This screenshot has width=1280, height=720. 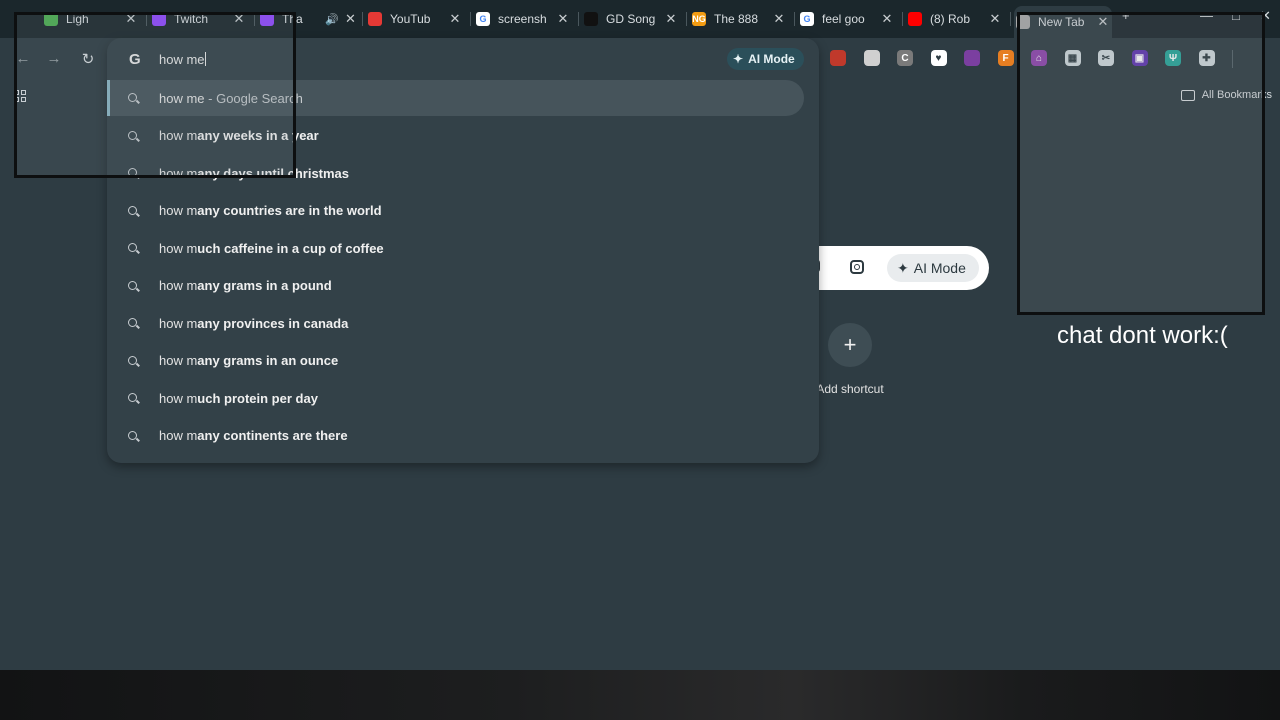 I want to click on plus-icon: +, so click(x=850, y=344).